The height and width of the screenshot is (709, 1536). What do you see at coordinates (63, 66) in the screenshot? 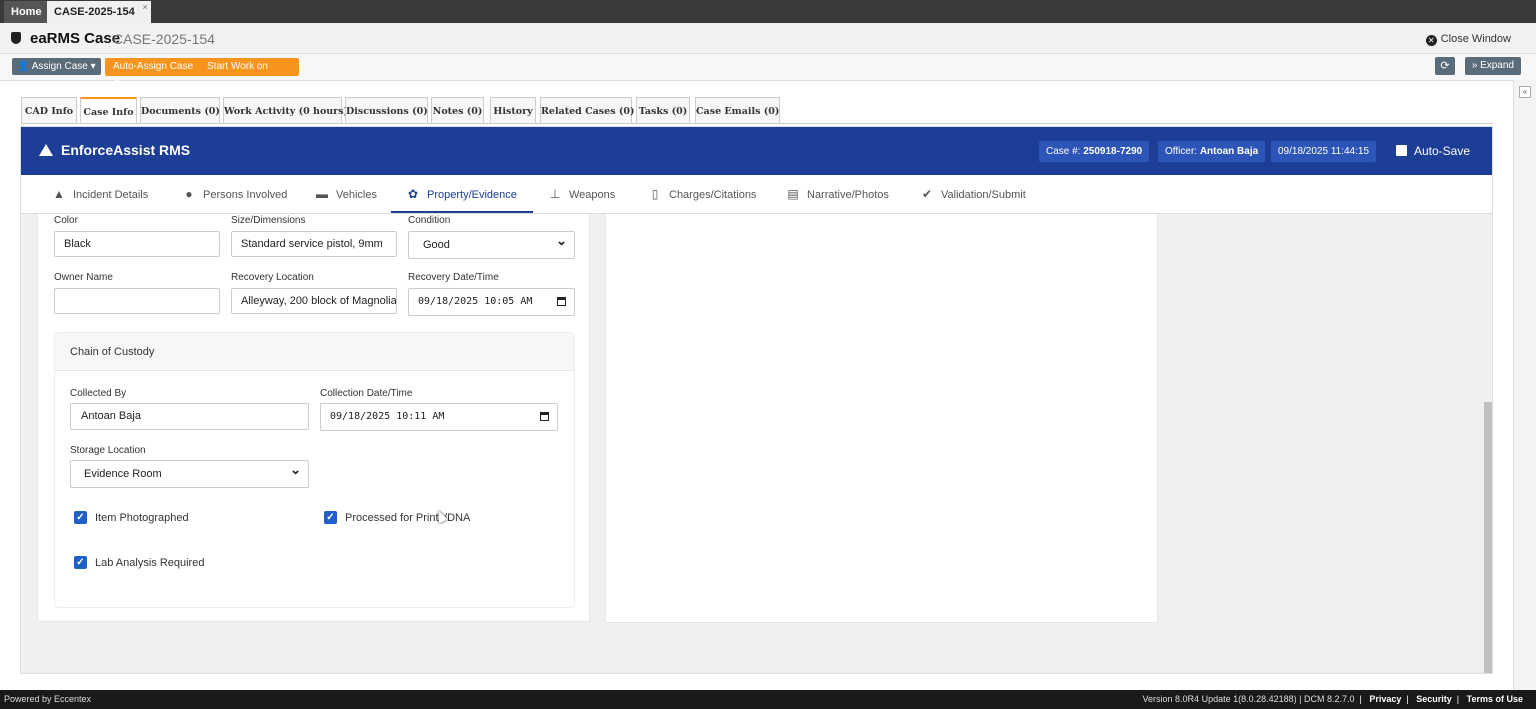
I see `assign-case-label: Assign Case ▾` at bounding box center [63, 66].